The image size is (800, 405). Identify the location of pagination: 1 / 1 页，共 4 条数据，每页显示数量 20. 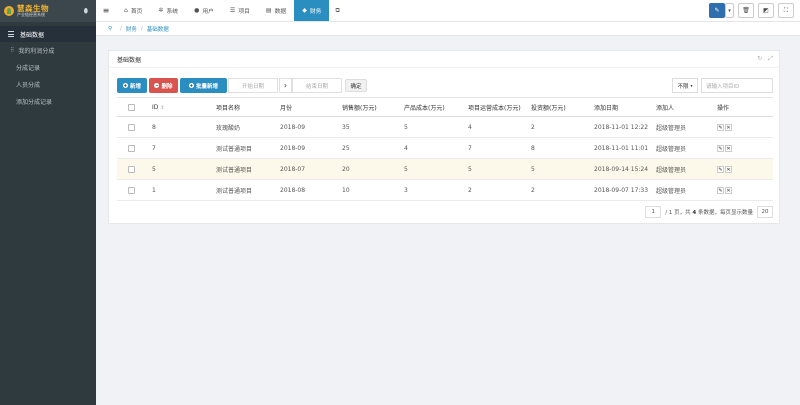
(709, 212).